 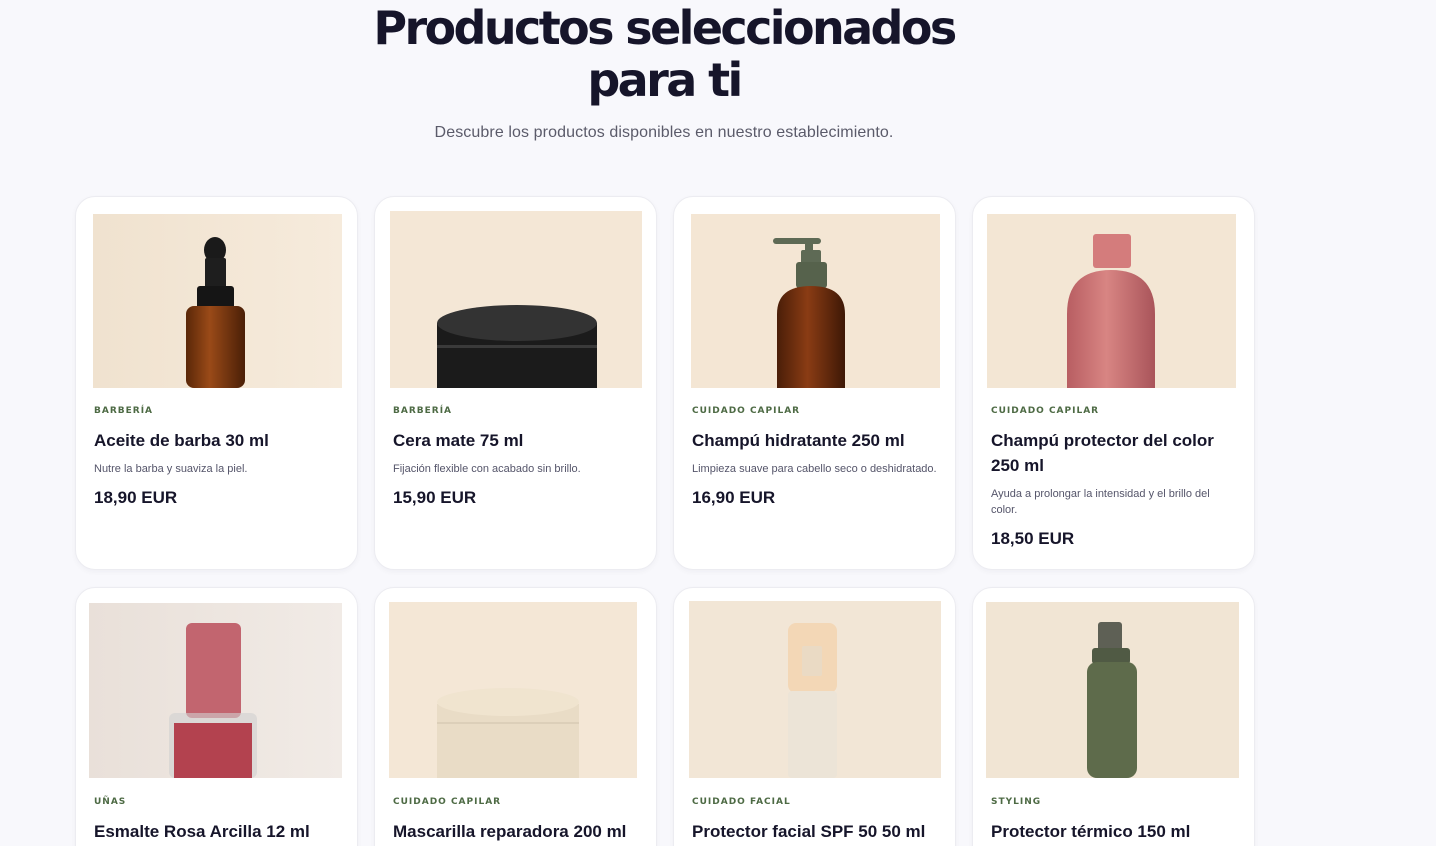 I want to click on product-name: Aceite de barba 30 ml, so click(x=181, y=440).